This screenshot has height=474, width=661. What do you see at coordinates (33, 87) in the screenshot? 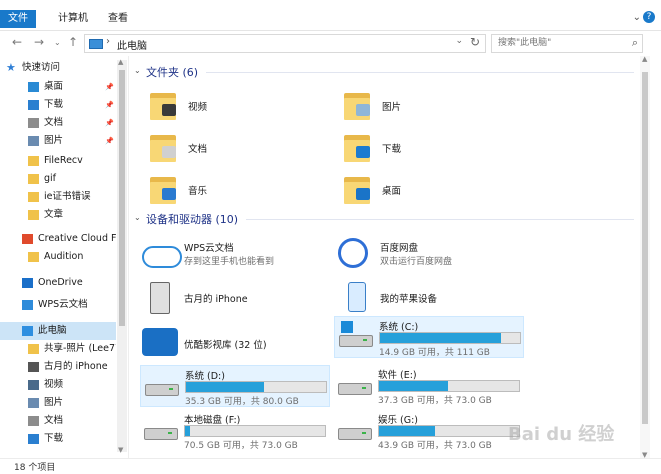
I see `desktop-icon` at bounding box center [33, 87].